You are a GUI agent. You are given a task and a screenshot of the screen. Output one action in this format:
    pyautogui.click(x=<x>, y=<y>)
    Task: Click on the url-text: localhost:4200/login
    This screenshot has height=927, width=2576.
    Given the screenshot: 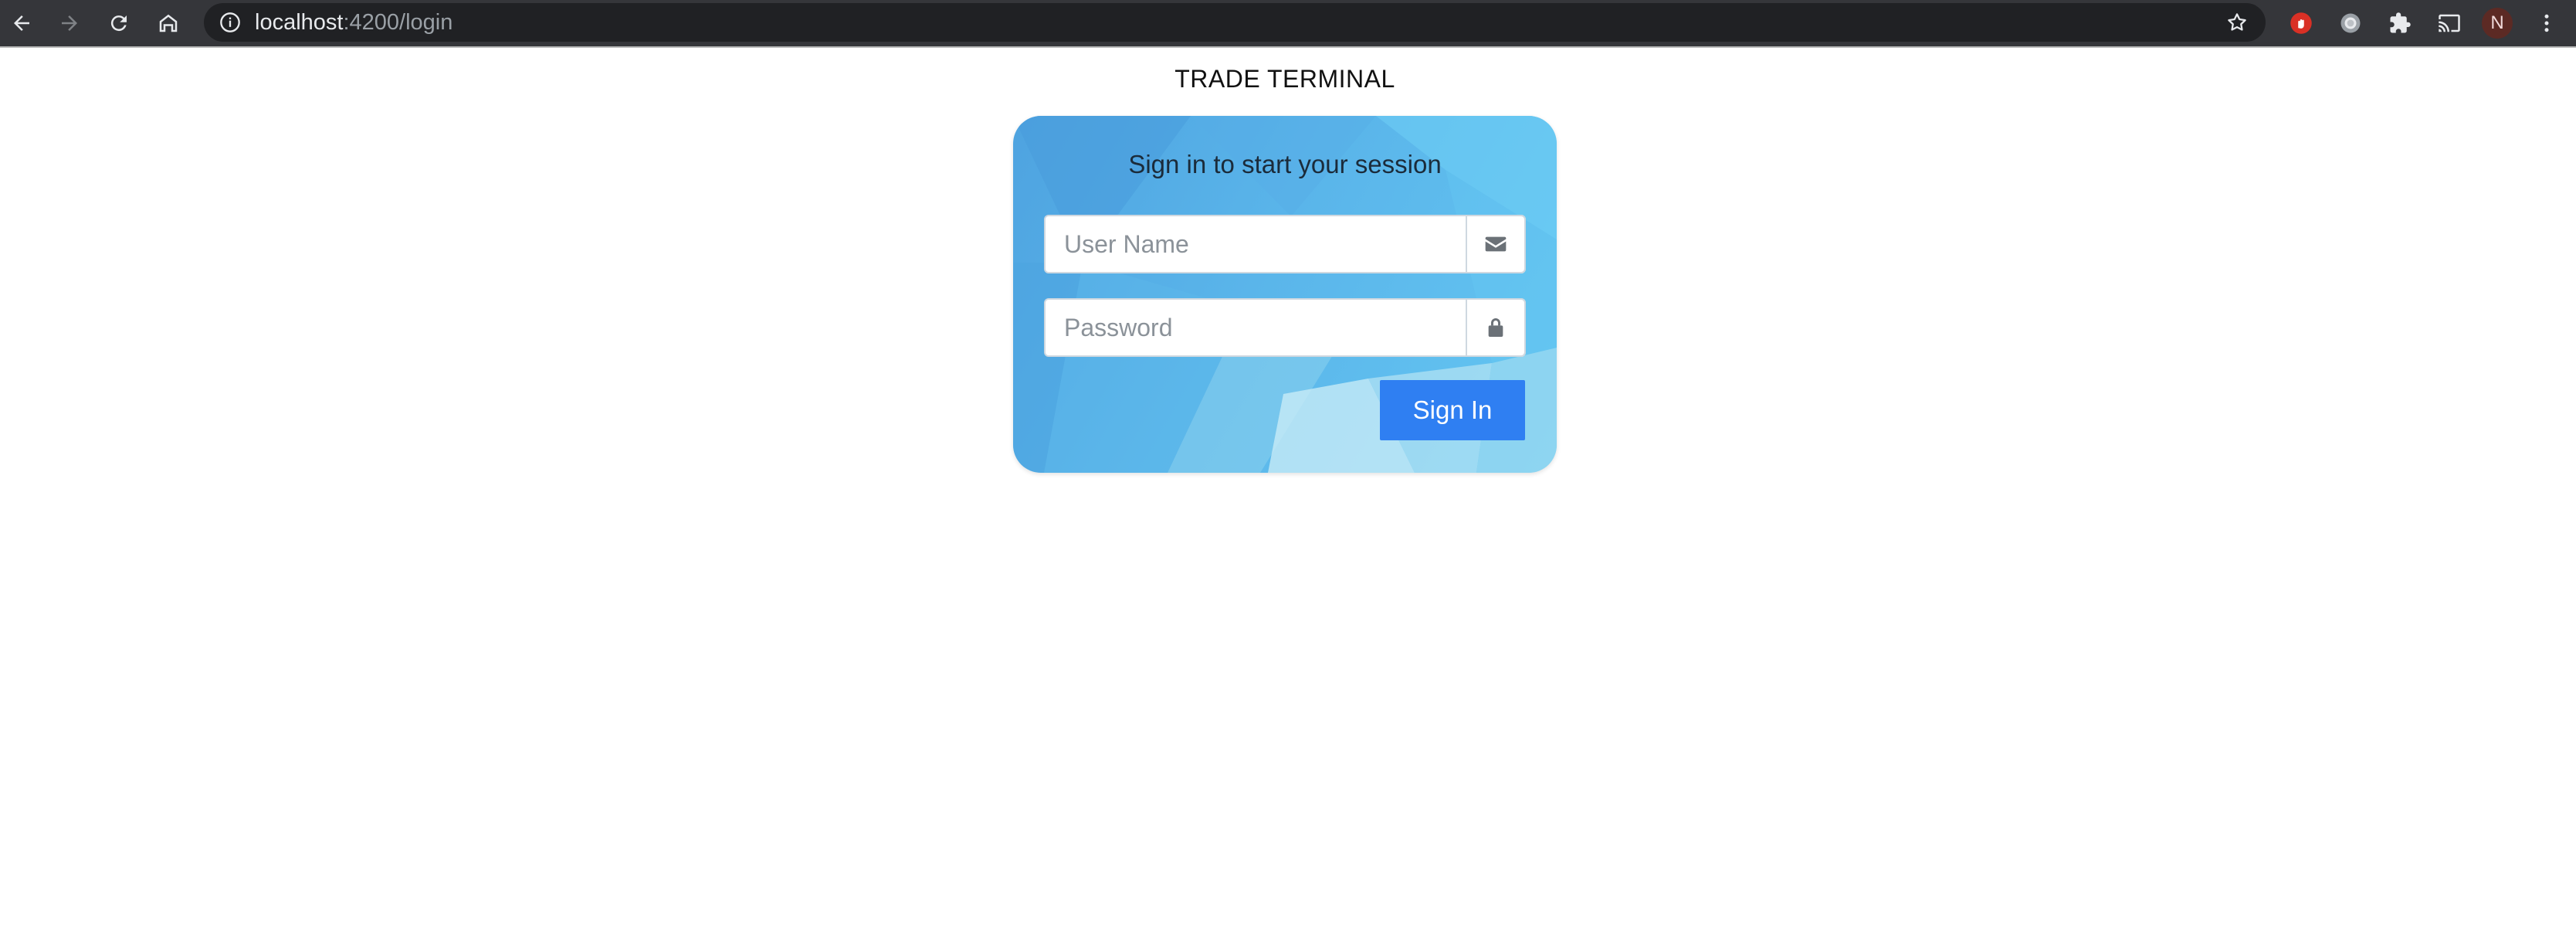 What is the action you would take?
    pyautogui.click(x=353, y=22)
    